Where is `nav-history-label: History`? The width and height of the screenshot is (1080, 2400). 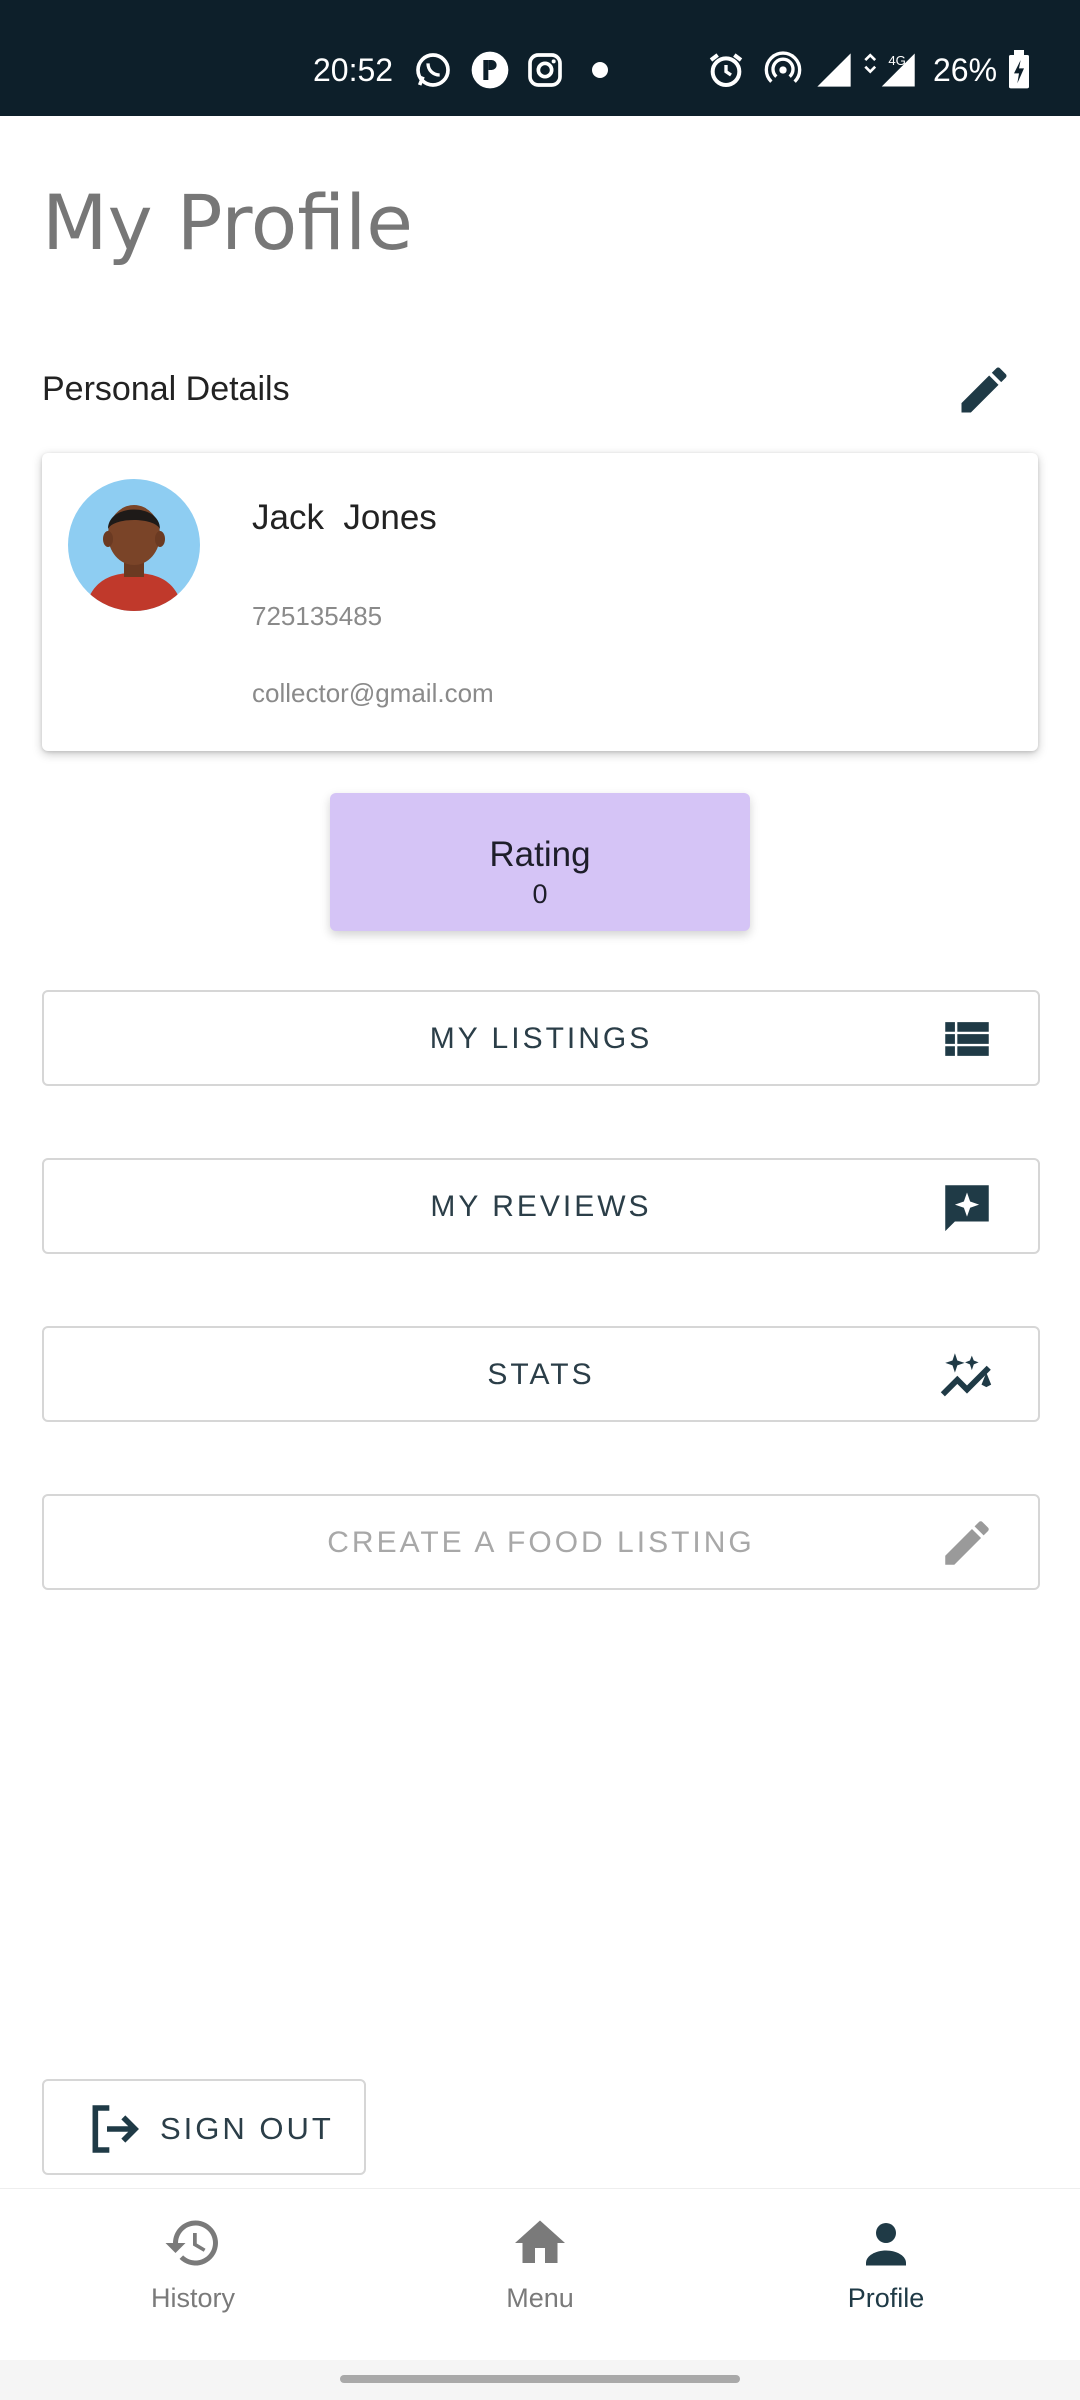
nav-history-label: History is located at coordinates (192, 2298).